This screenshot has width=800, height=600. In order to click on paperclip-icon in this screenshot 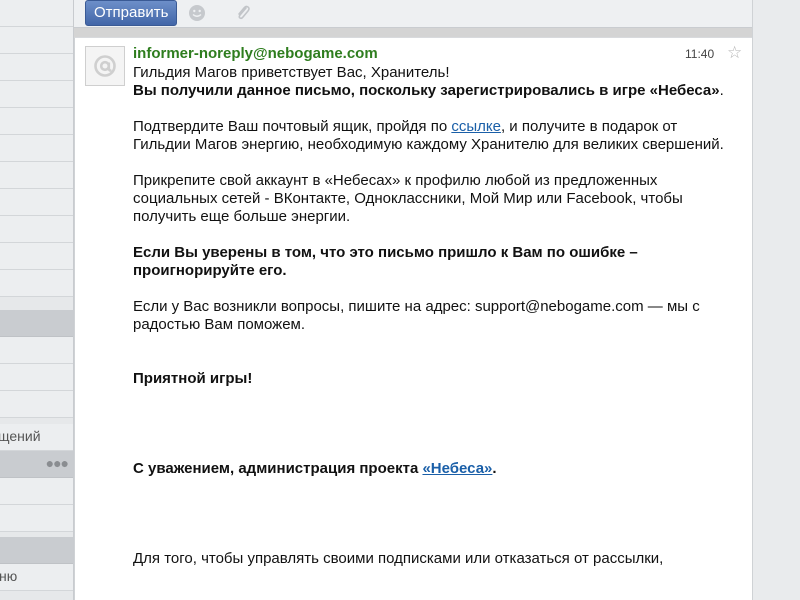, I will do `click(243, 13)`.